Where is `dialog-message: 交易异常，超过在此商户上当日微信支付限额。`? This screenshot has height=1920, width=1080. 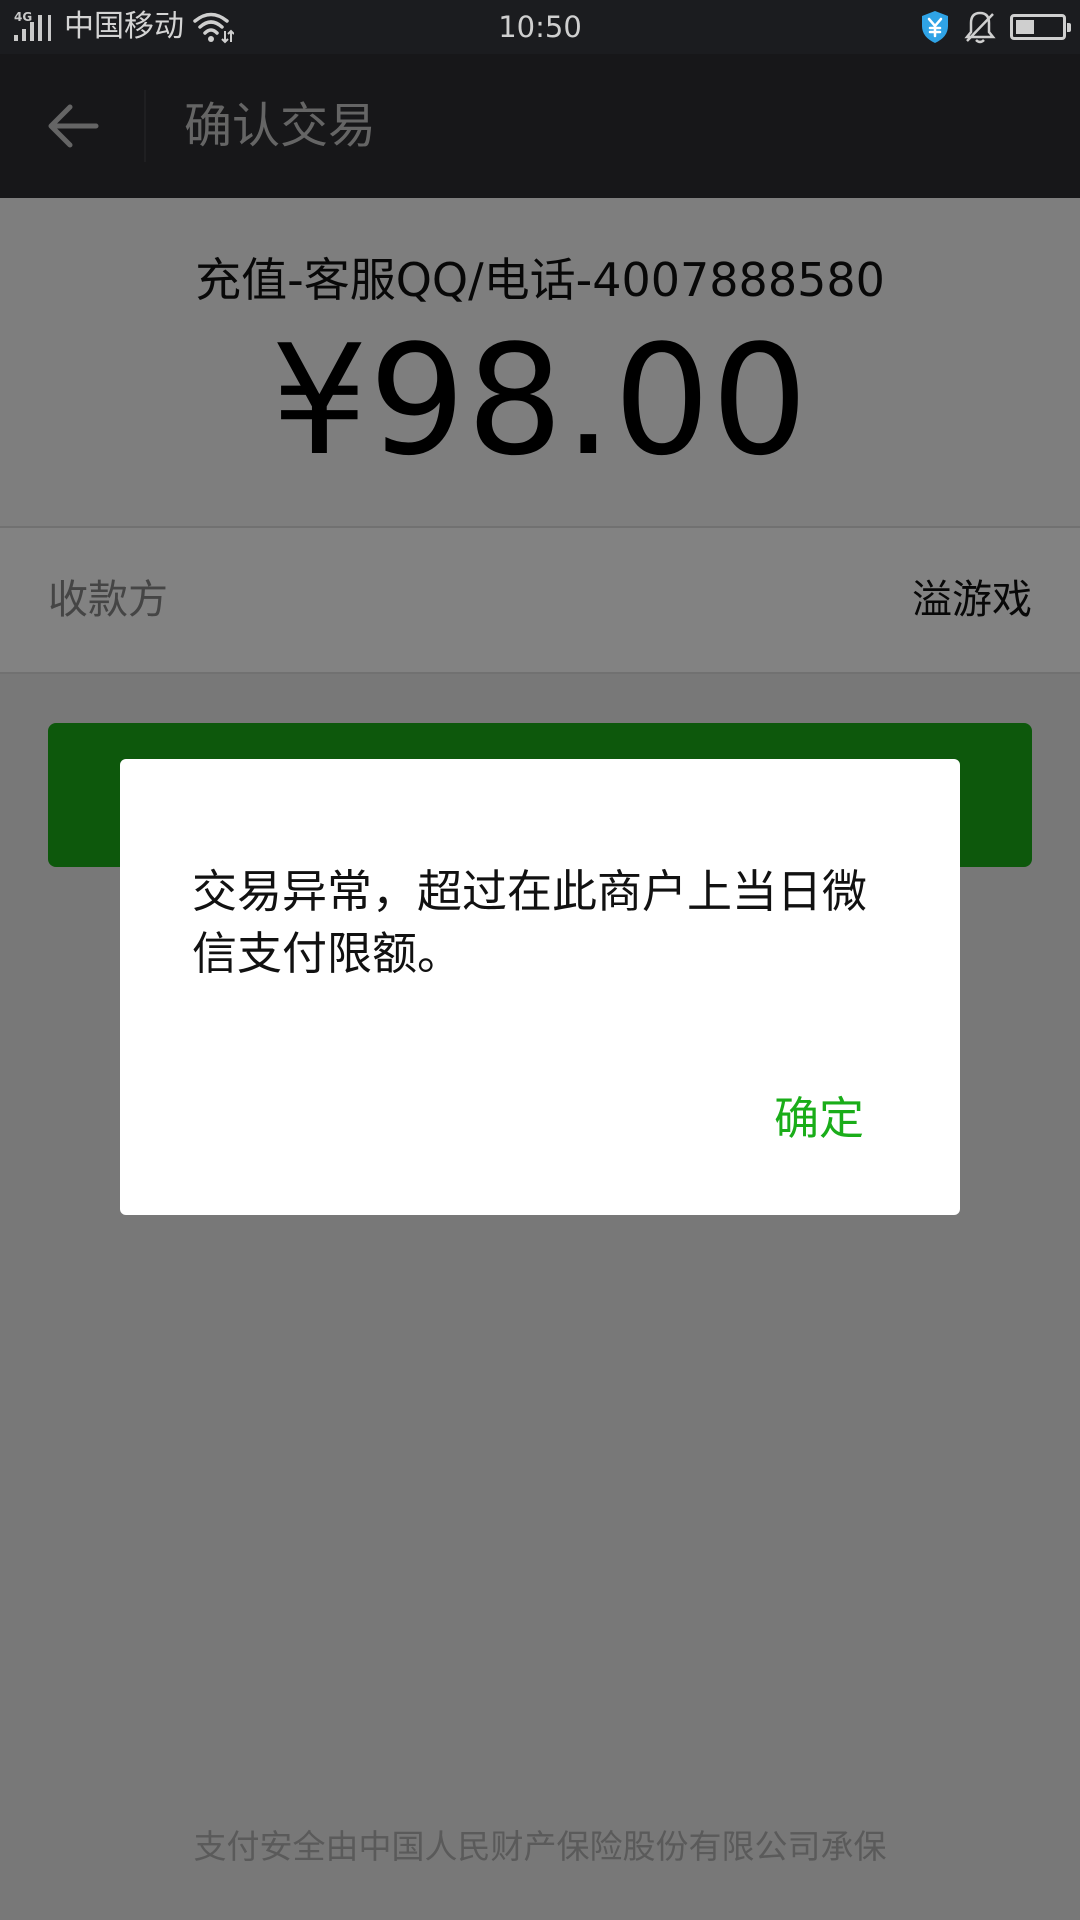
dialog-message: 交易异常，超过在此商户上当日微信支付限额。 is located at coordinates (530, 922).